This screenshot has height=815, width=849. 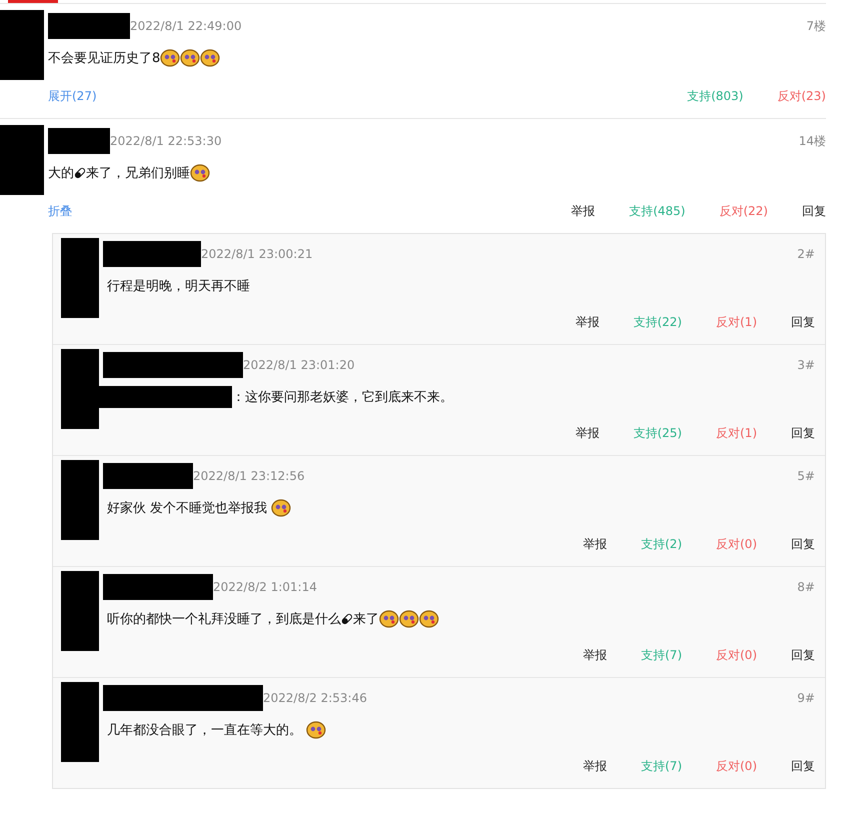 What do you see at coordinates (224, 619) in the screenshot?
I see `comment-text: 听你的都快一个礼拜没睡了，到底是什么` at bounding box center [224, 619].